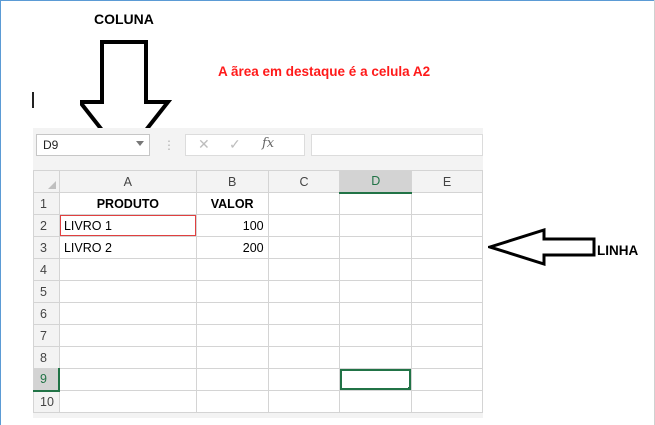 This screenshot has width=655, height=425. I want to click on select-all-corner, so click(46, 181).